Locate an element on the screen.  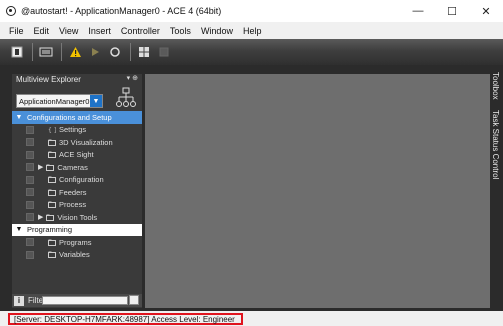
tree-group-configurations: ▼ Configurations and Setup is located at coordinates (77, 117).